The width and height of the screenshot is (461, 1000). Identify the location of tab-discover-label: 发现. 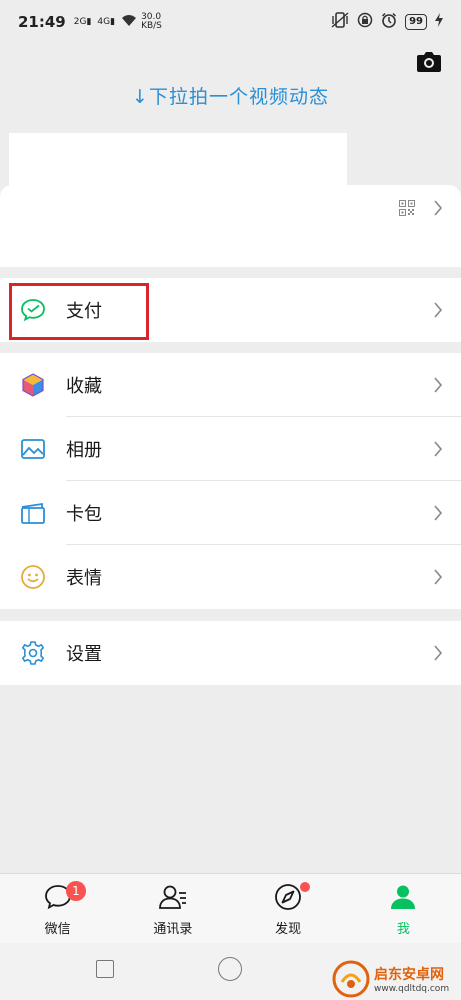
(288, 929).